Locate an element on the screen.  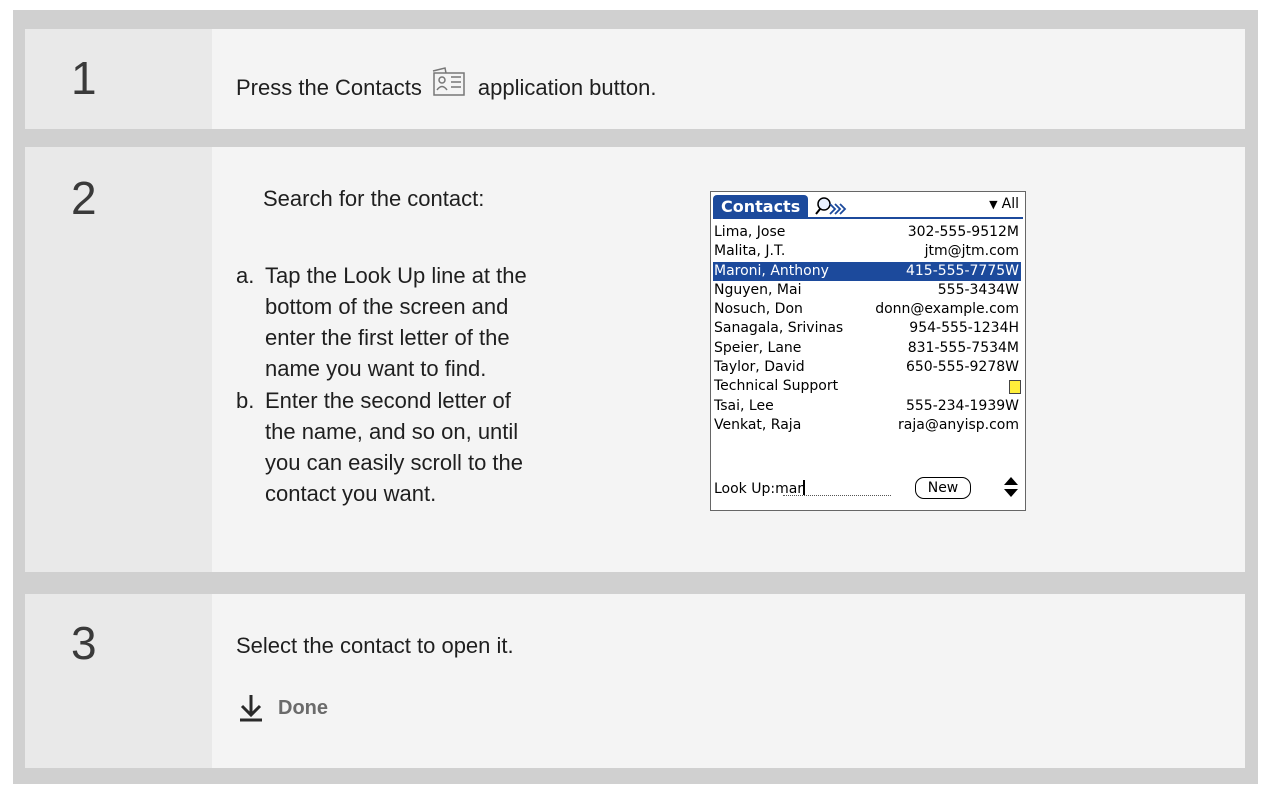
contact-detail: 415-555-7775W is located at coordinates (962, 270).